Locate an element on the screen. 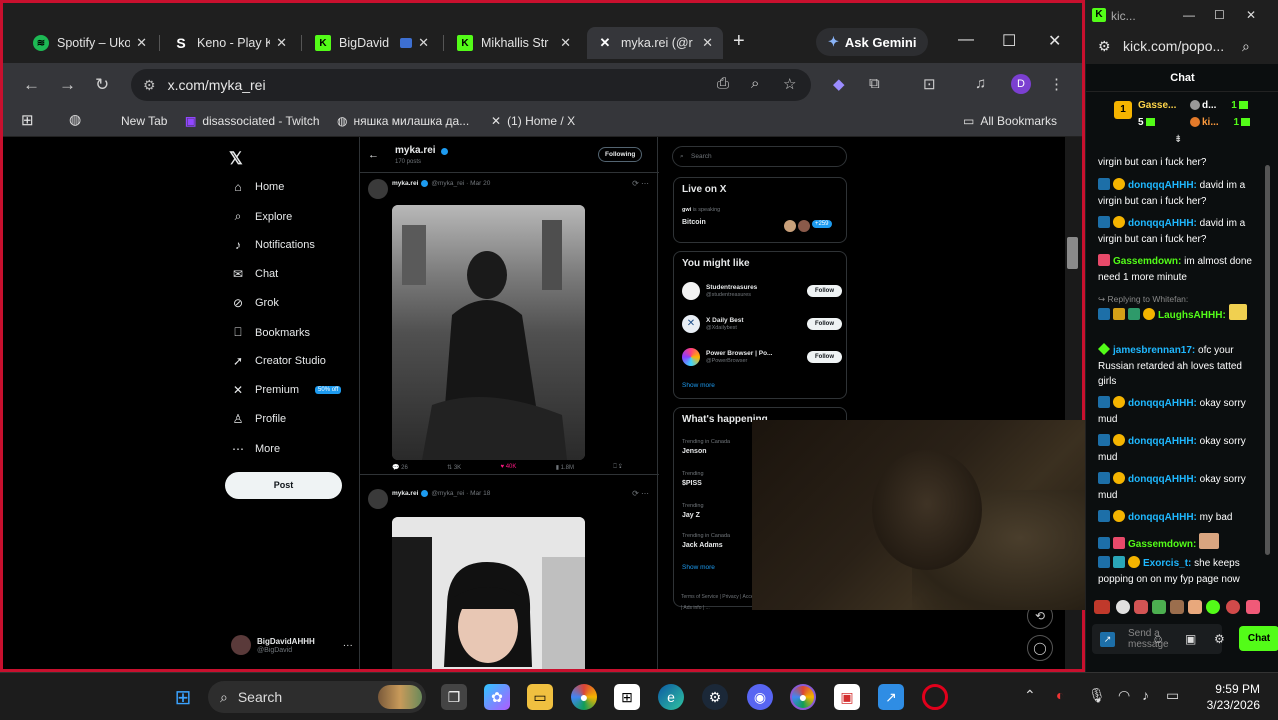  microphone-icon: 🎙 is located at coordinates (1097, 695).